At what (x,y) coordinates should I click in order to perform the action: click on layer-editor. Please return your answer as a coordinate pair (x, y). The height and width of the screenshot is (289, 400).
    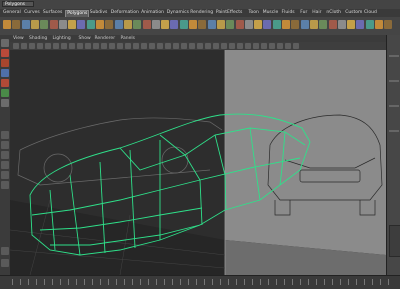
    Looking at the image, I should click on (394, 241).